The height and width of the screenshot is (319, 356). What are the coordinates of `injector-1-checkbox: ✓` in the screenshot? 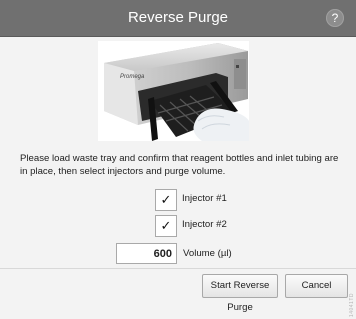 It's located at (166, 200).